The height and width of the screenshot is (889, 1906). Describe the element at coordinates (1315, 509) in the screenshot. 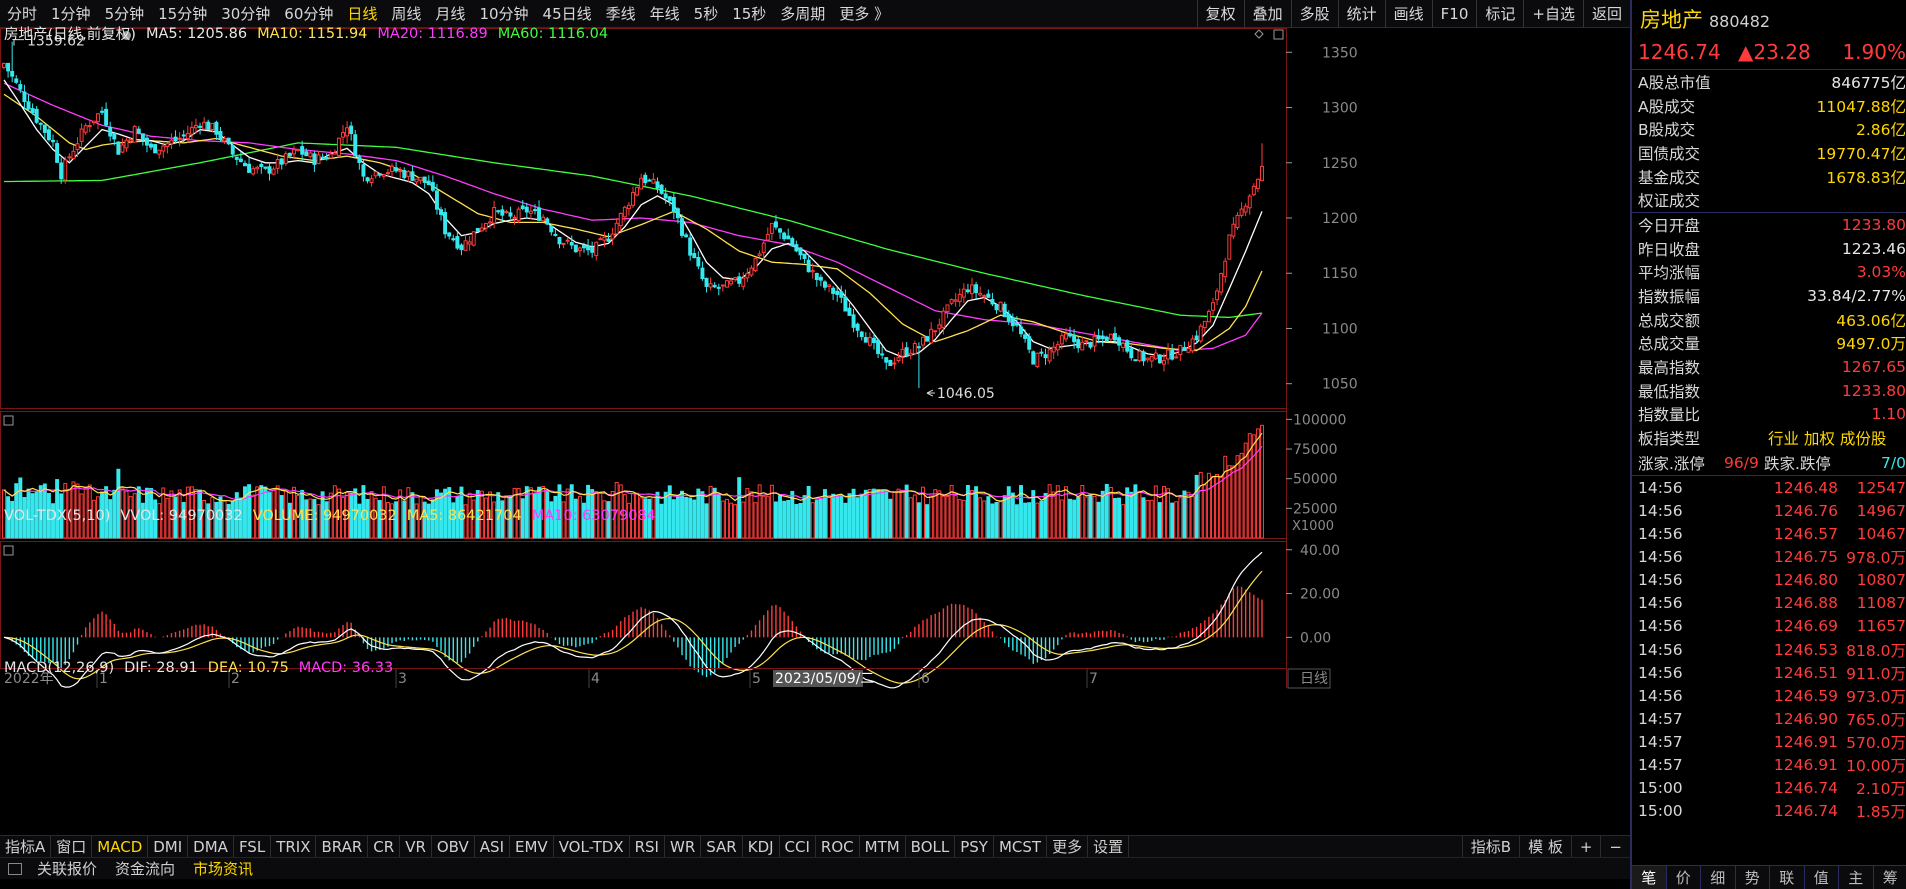

I see `volume-tick-label: 25000` at that location.